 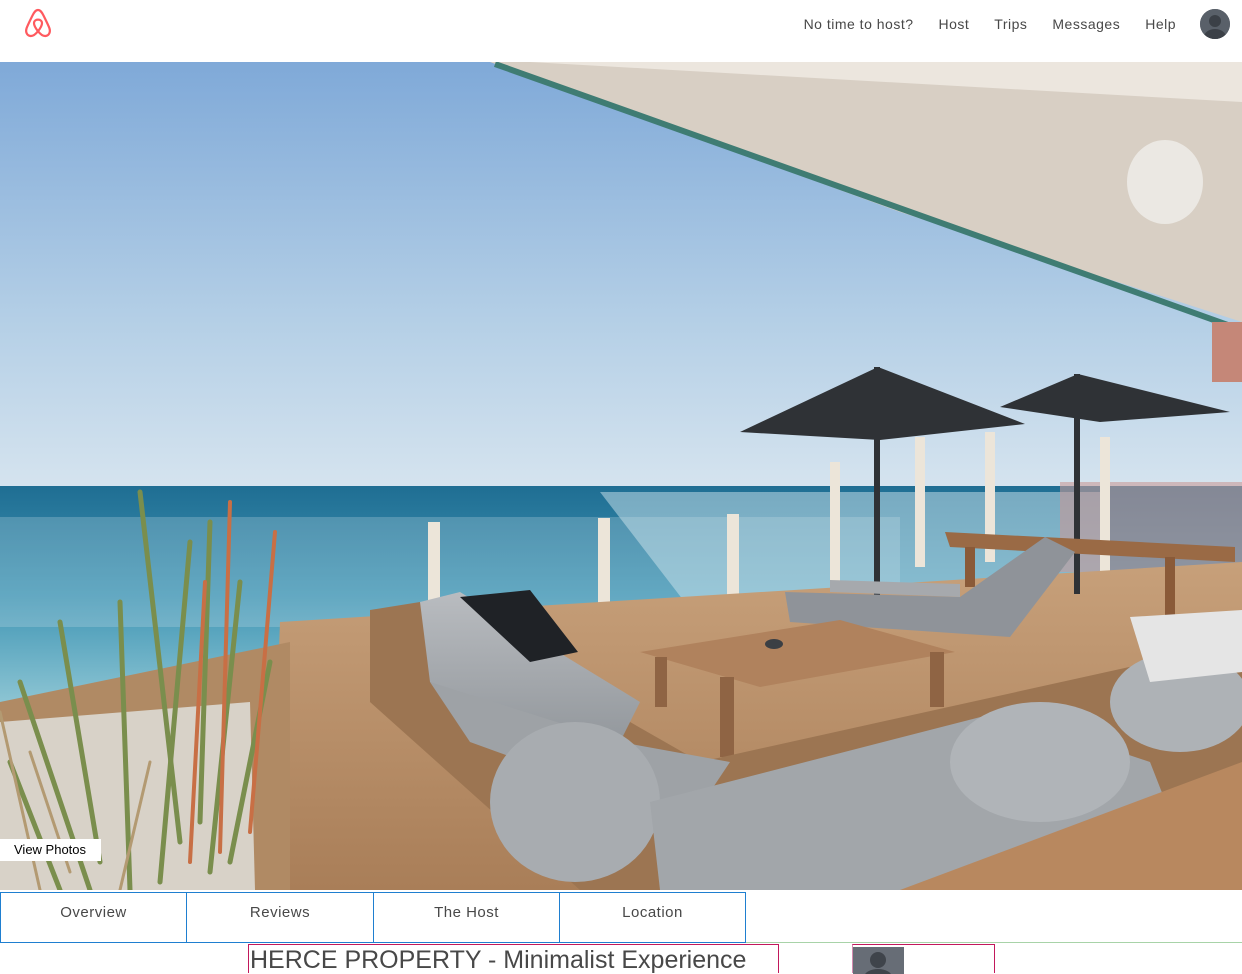 I want to click on listing-title-container: HERCE PROPERTY - Minimalist Experience, so click(x=513, y=958).